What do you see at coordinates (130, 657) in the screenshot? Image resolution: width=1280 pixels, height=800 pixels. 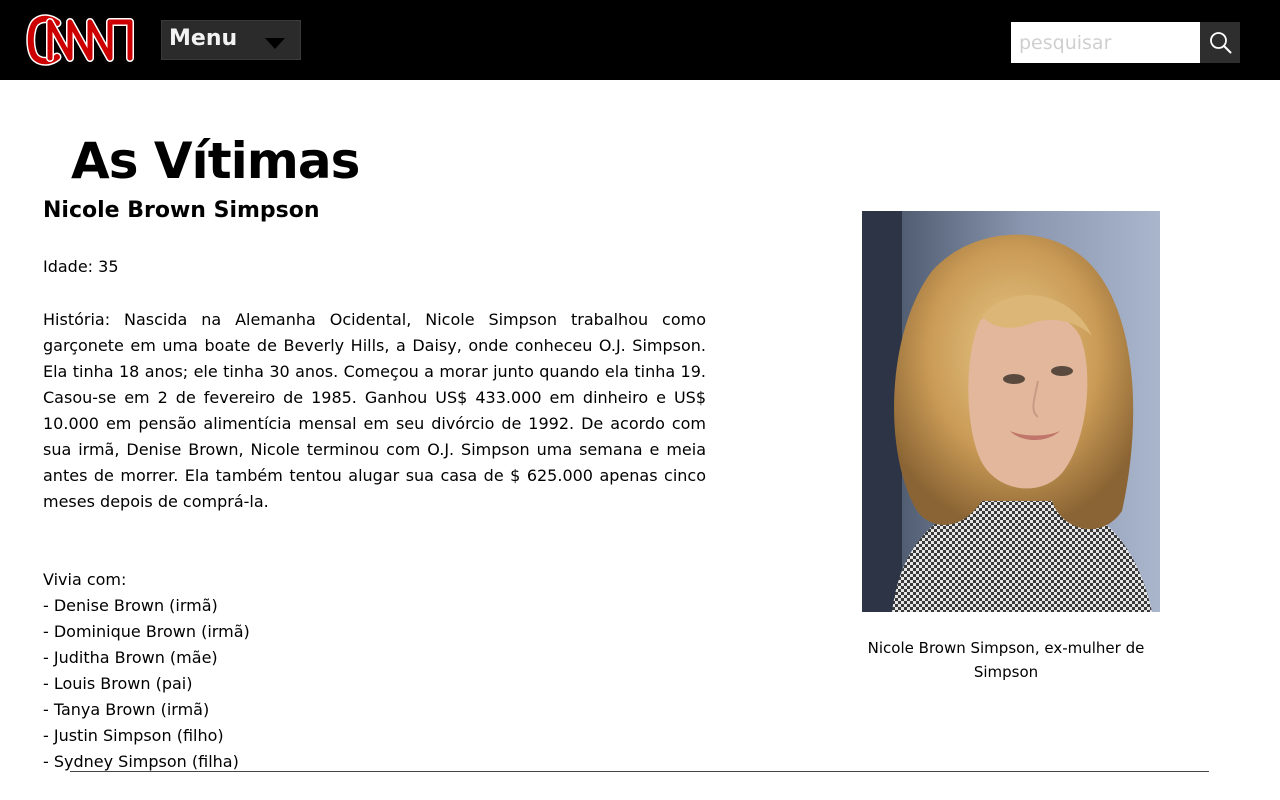 I see `list-item: - Juditha Brown (mãe)` at bounding box center [130, 657].